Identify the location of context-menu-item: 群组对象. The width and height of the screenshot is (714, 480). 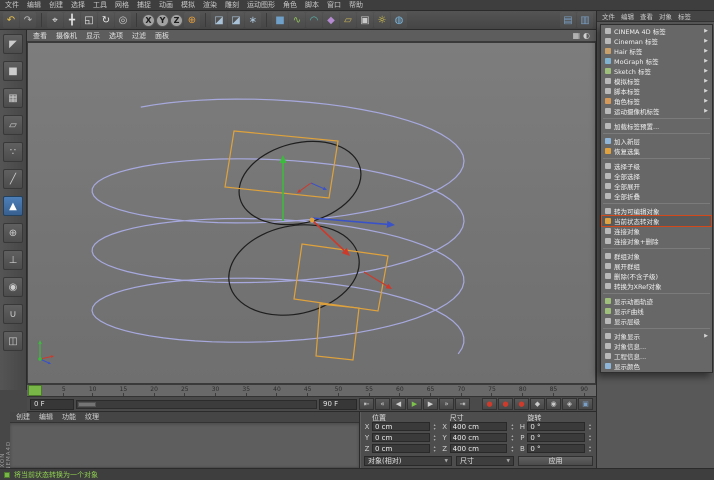
(656, 256).